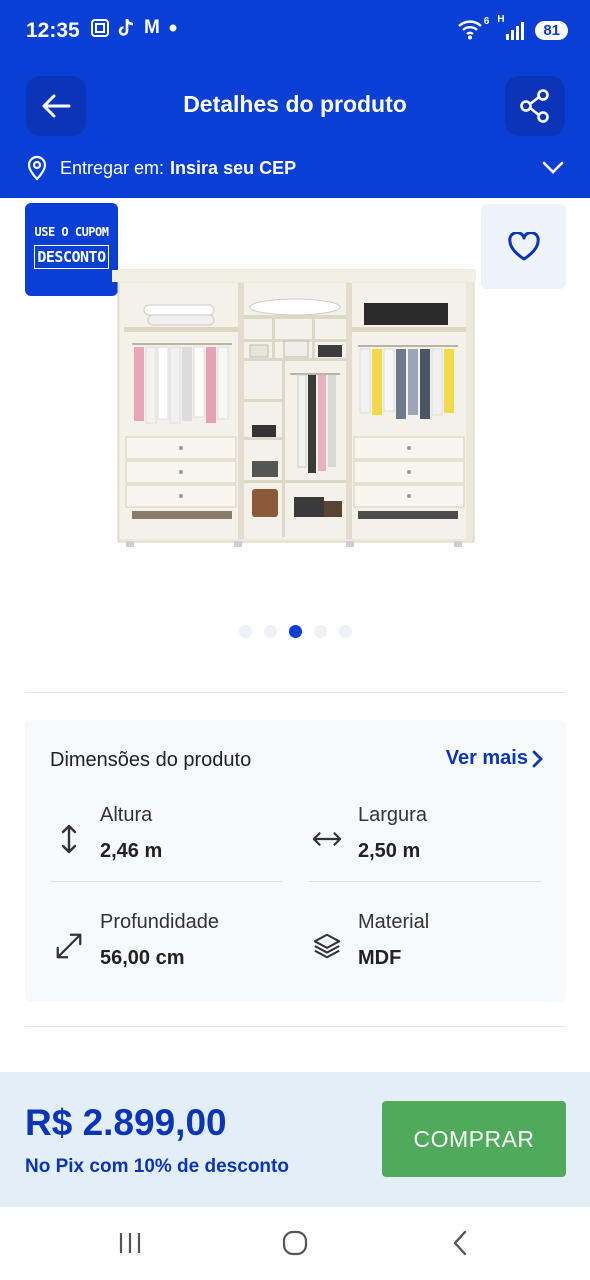 This screenshot has width=590, height=1280. I want to click on recent-apps-button, so click(130, 1243).